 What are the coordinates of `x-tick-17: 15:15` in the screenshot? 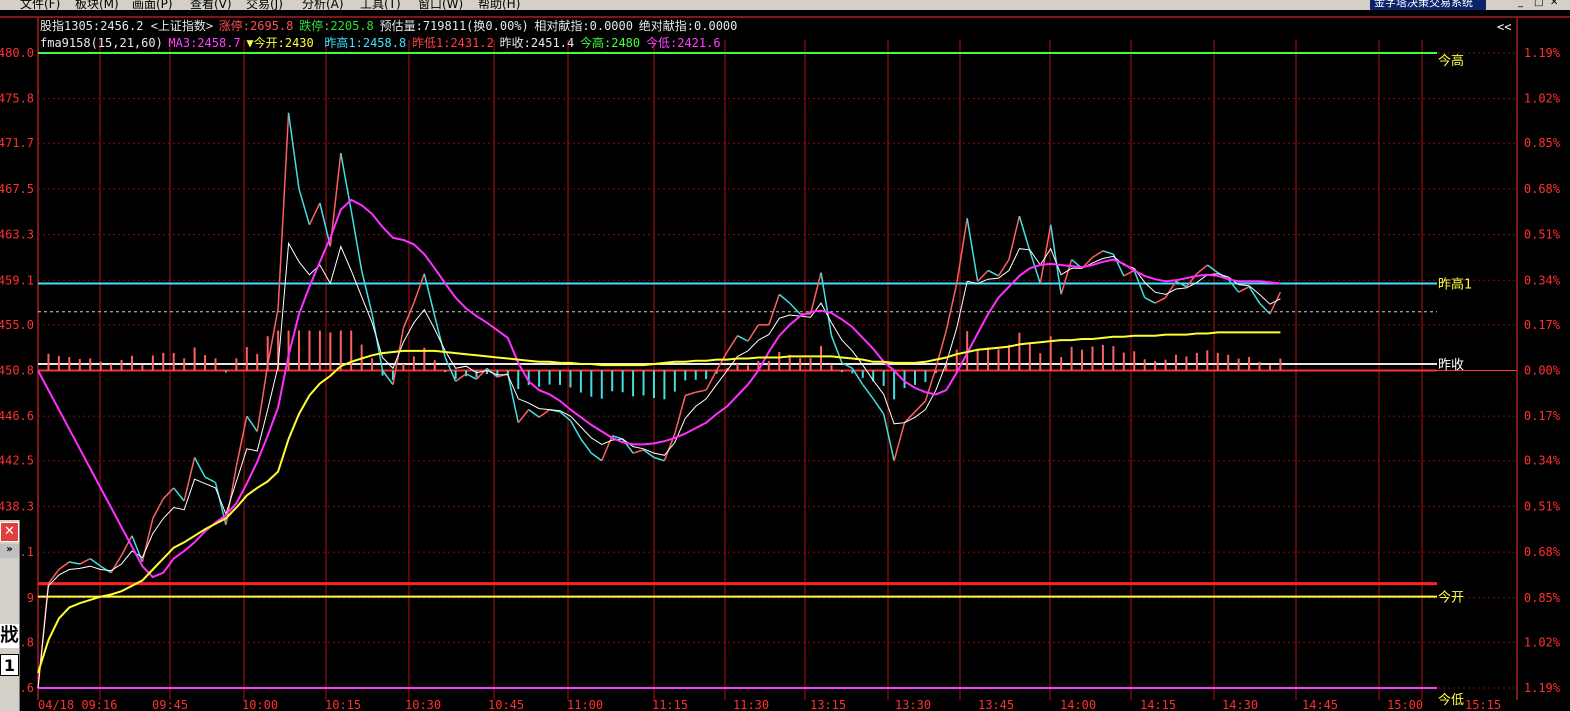 It's located at (1483, 704).